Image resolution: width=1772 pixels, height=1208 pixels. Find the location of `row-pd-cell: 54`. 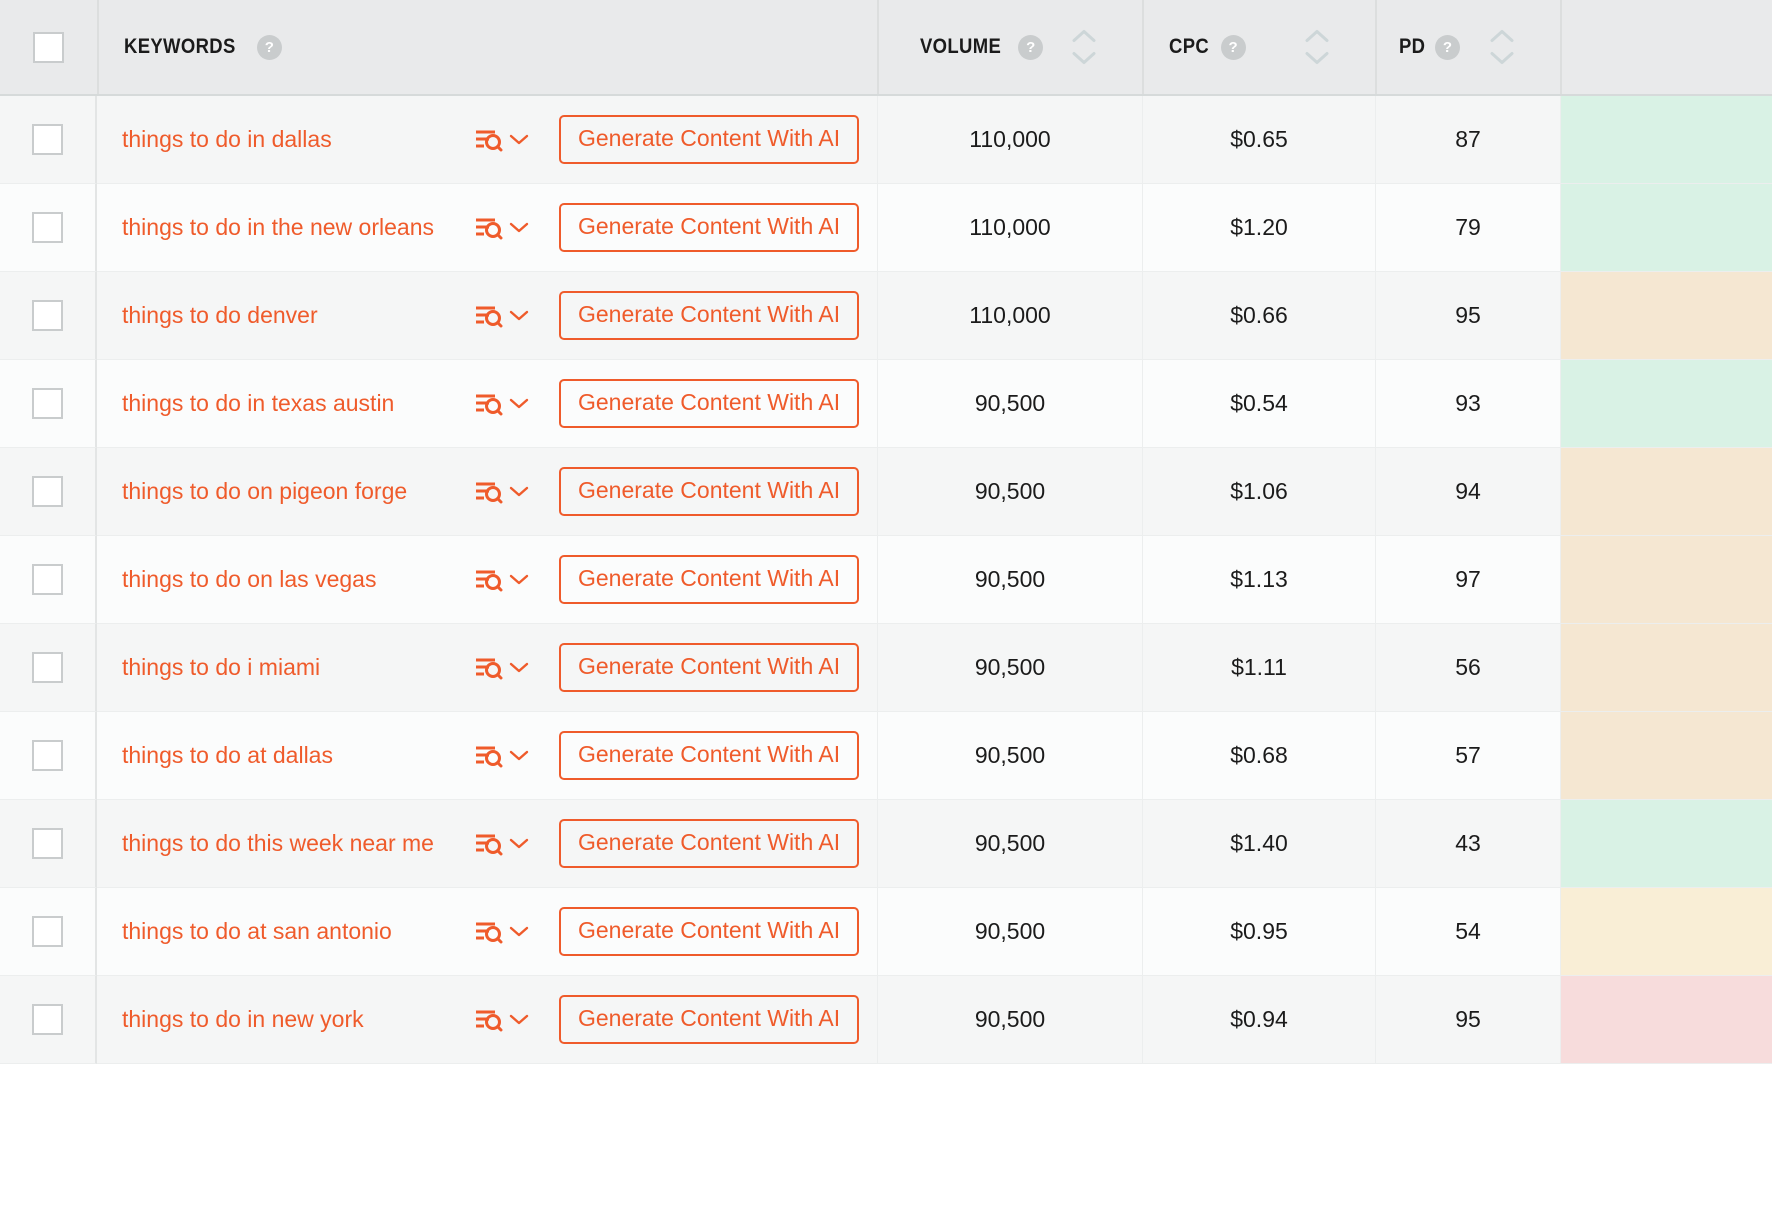

row-pd-cell: 54 is located at coordinates (1467, 932).